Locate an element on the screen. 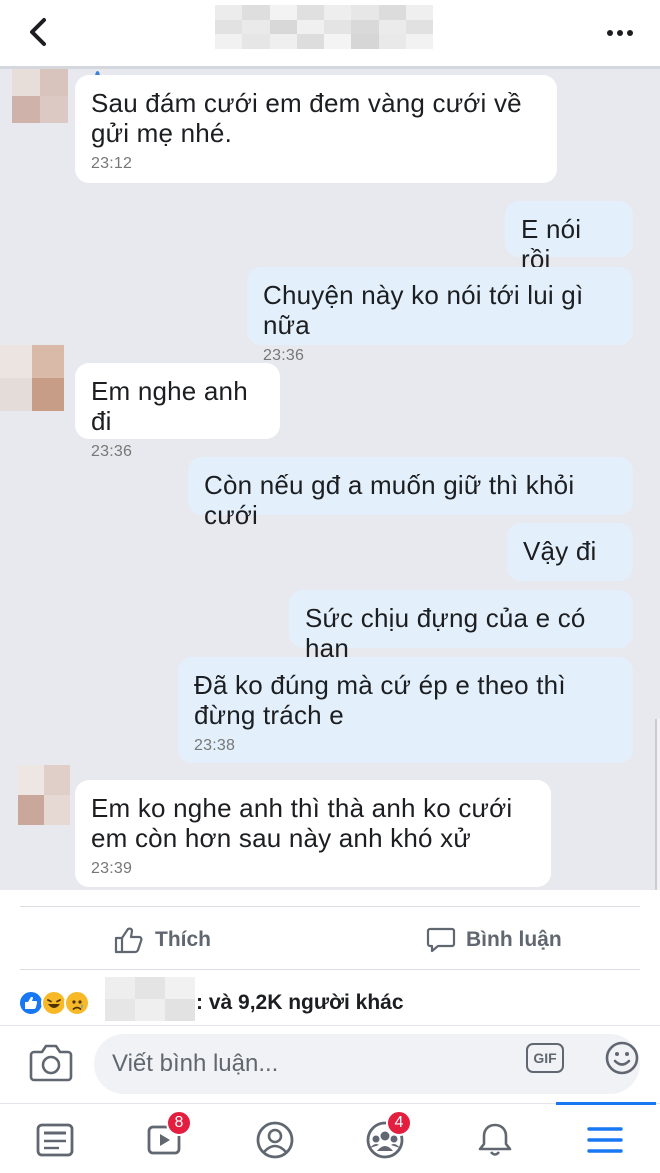  thumbs-up-icon is located at coordinates (128, 940).